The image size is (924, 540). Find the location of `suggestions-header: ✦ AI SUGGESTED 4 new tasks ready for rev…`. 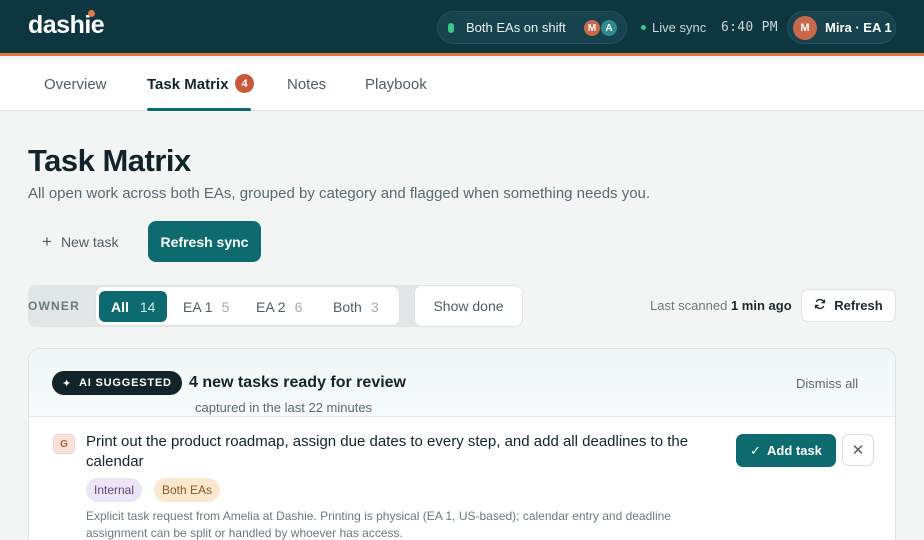

suggestions-header: ✦ AI SUGGESTED 4 new tasks ready for rev… is located at coordinates (462, 383).